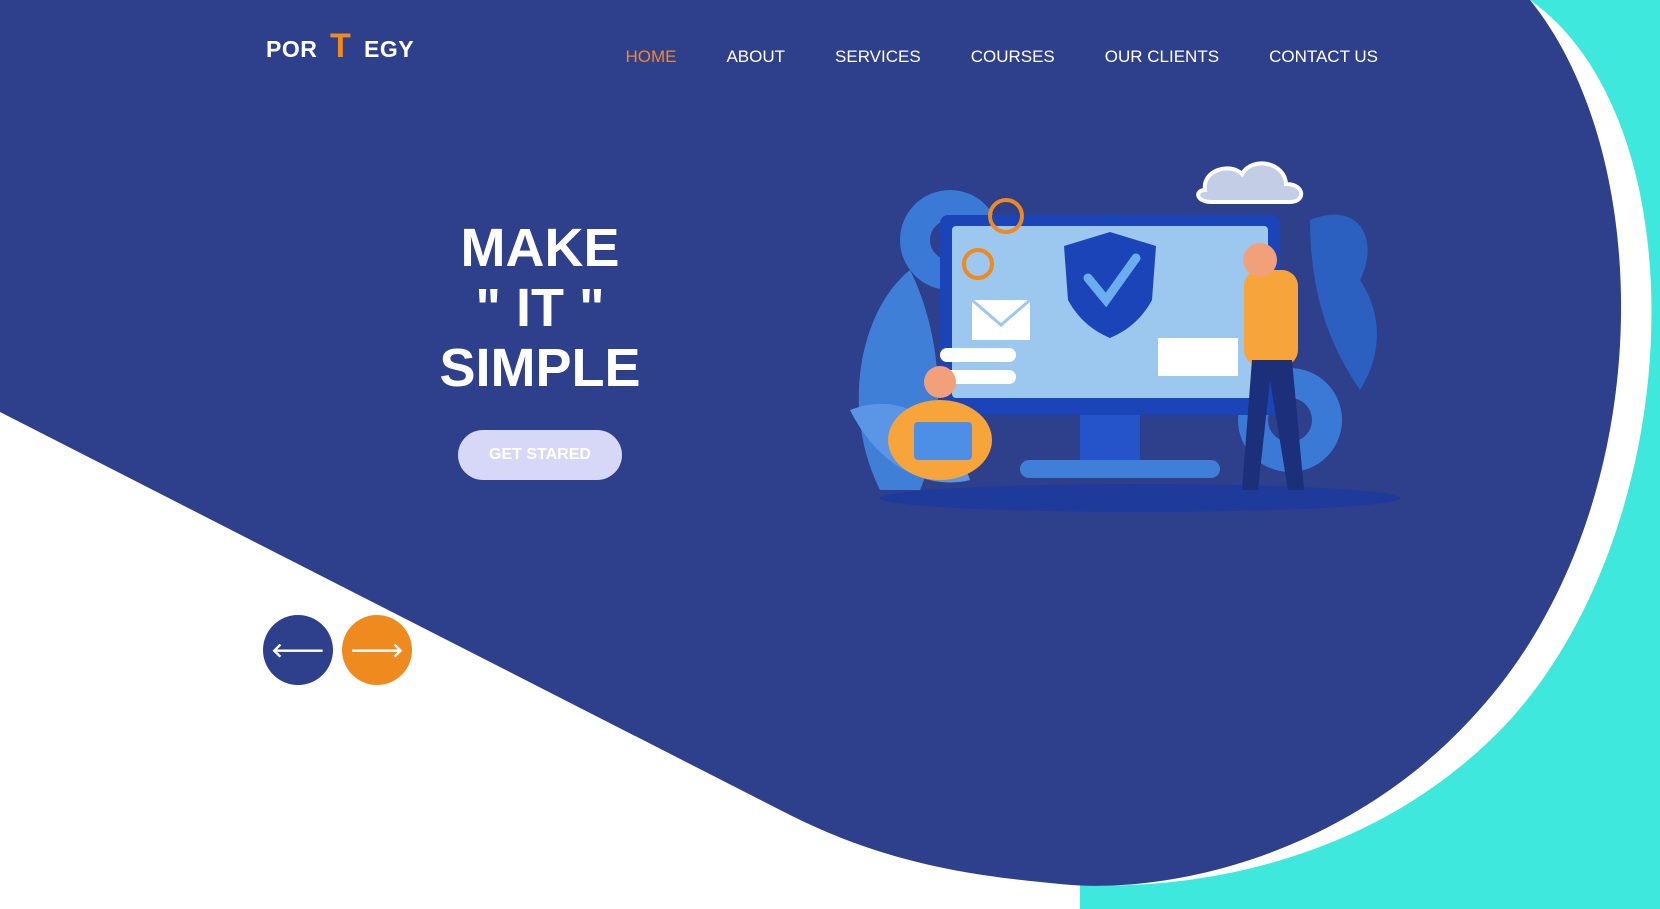 The image size is (1660, 909). What do you see at coordinates (1162, 57) in the screenshot?
I see `nav-our-clients: OUR CLIENTS` at bounding box center [1162, 57].